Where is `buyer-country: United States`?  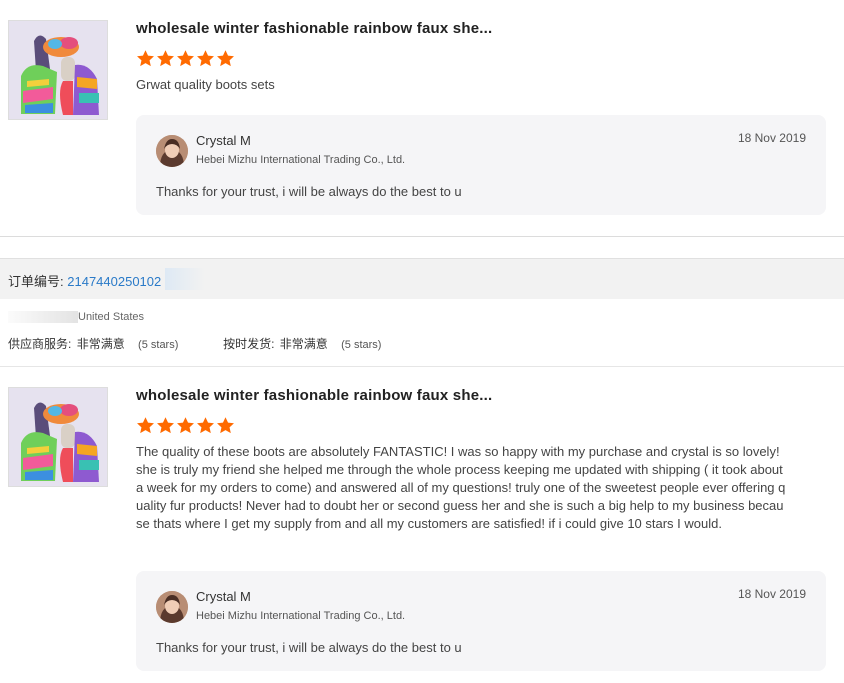
buyer-country: United States is located at coordinates (111, 317).